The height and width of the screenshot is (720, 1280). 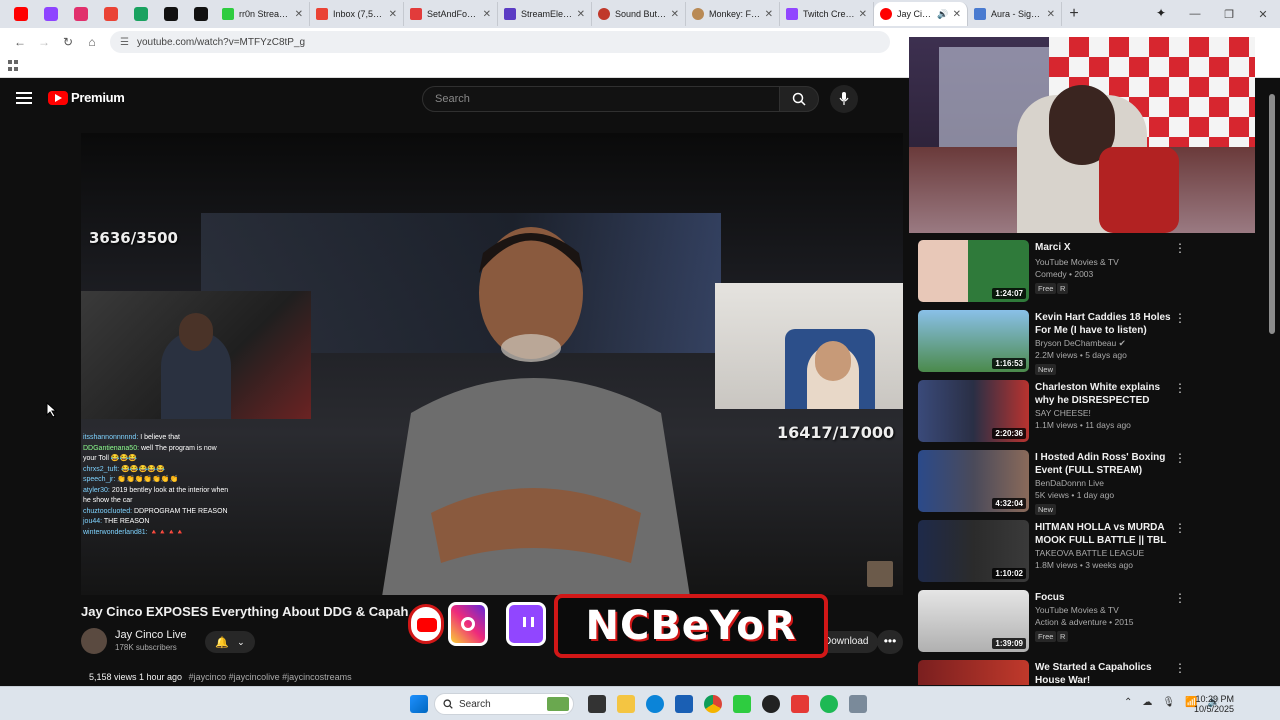 I want to click on pinned-tab-gmail, so click(x=111, y=14).